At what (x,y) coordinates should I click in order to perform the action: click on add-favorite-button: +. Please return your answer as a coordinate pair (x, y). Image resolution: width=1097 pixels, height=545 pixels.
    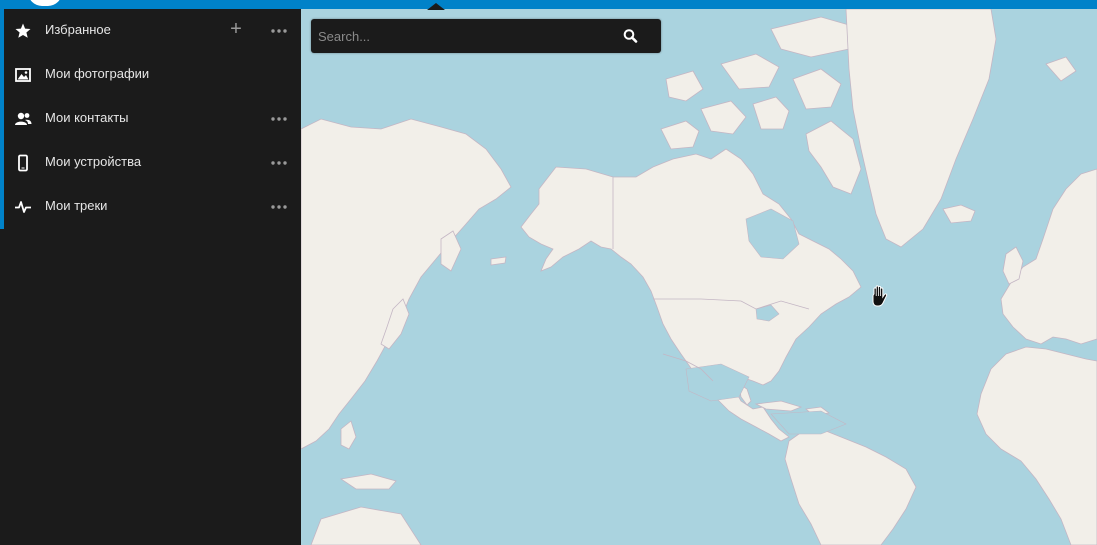
    Looking at the image, I should click on (236, 30).